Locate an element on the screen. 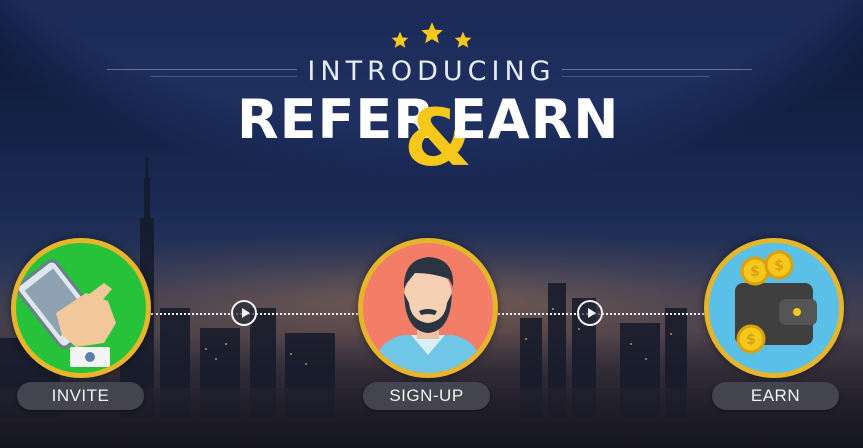 The height and width of the screenshot is (448, 863). intro-row: INTRODUCING is located at coordinates (431, 71).